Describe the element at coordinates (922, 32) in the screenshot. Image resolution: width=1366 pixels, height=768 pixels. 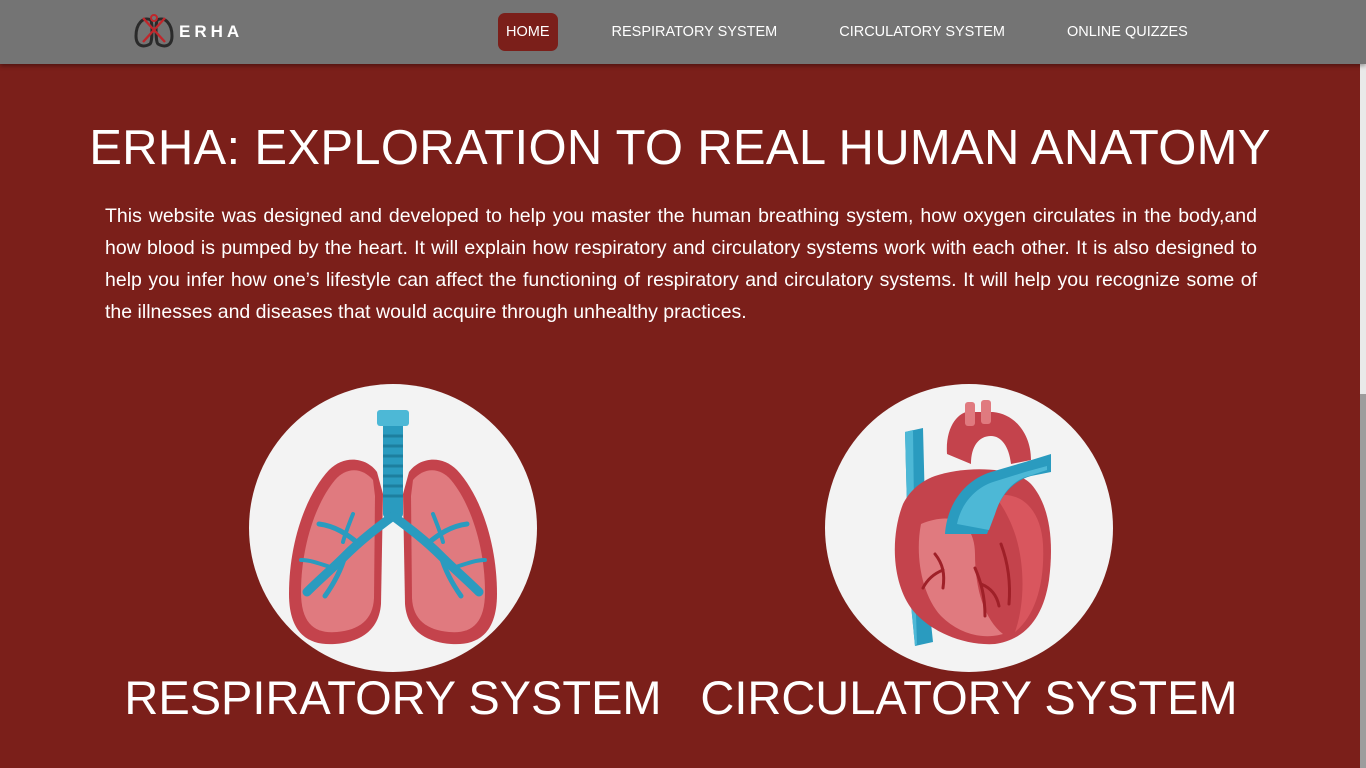
I see `nav-circulatory-system: CIRCULATORY SYSTEM` at that location.